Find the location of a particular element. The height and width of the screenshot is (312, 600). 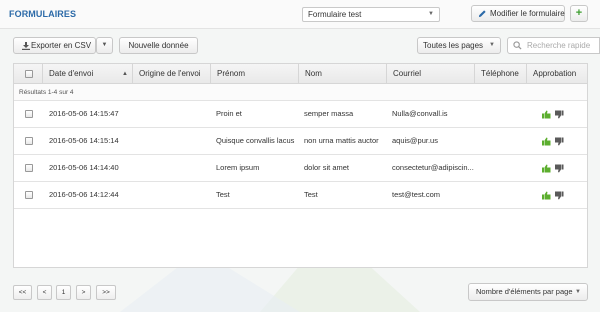

select-all-checkbox is located at coordinates (29, 74).